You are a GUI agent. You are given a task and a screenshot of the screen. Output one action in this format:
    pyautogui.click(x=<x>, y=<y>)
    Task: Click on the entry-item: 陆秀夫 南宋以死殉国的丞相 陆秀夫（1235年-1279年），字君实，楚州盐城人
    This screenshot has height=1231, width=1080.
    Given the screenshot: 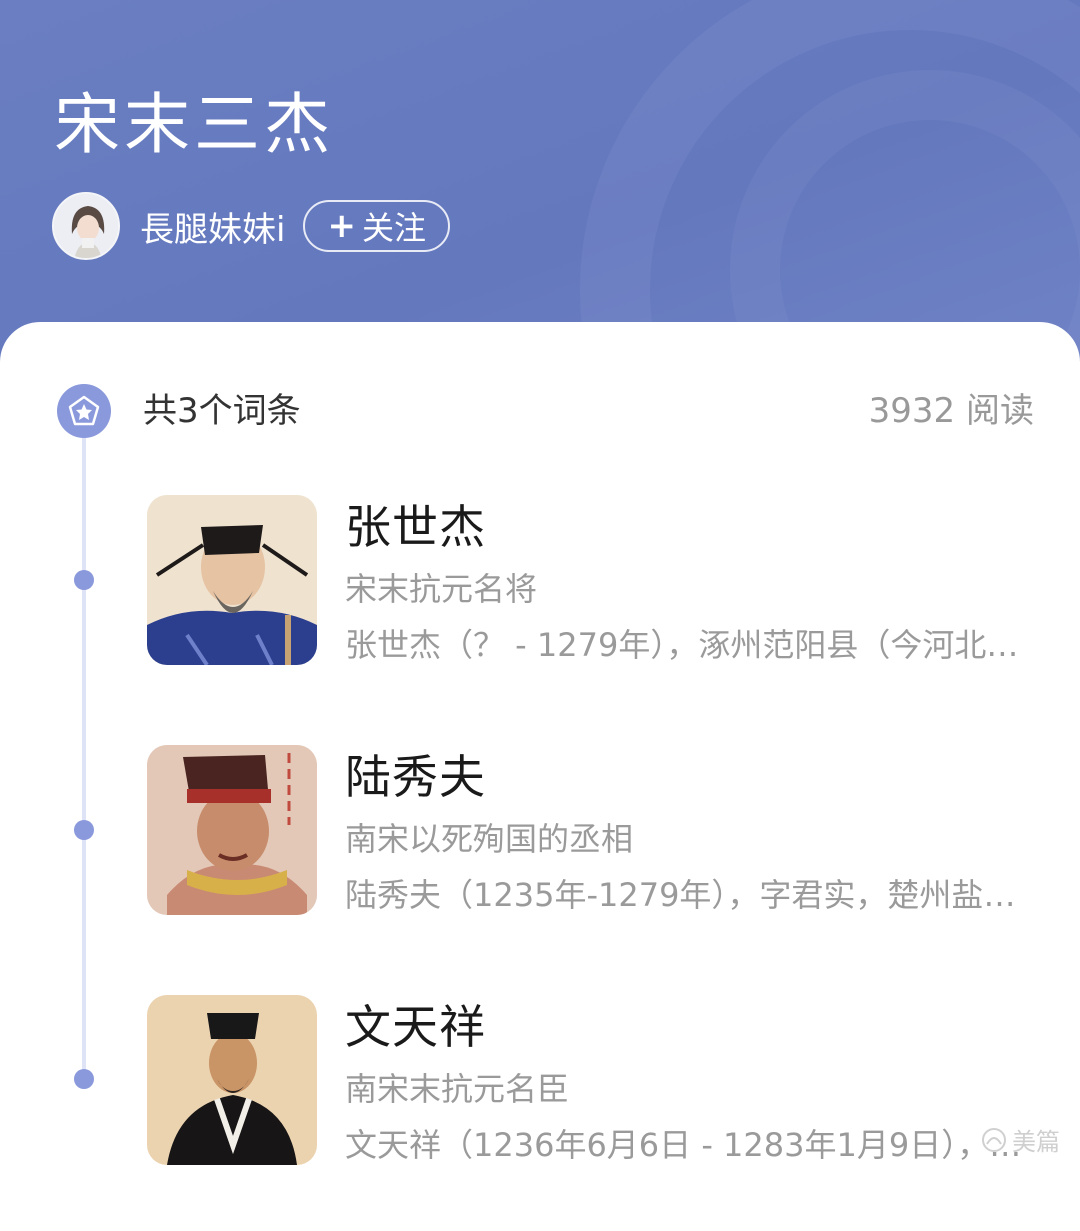 What is the action you would take?
    pyautogui.click(x=597, y=830)
    